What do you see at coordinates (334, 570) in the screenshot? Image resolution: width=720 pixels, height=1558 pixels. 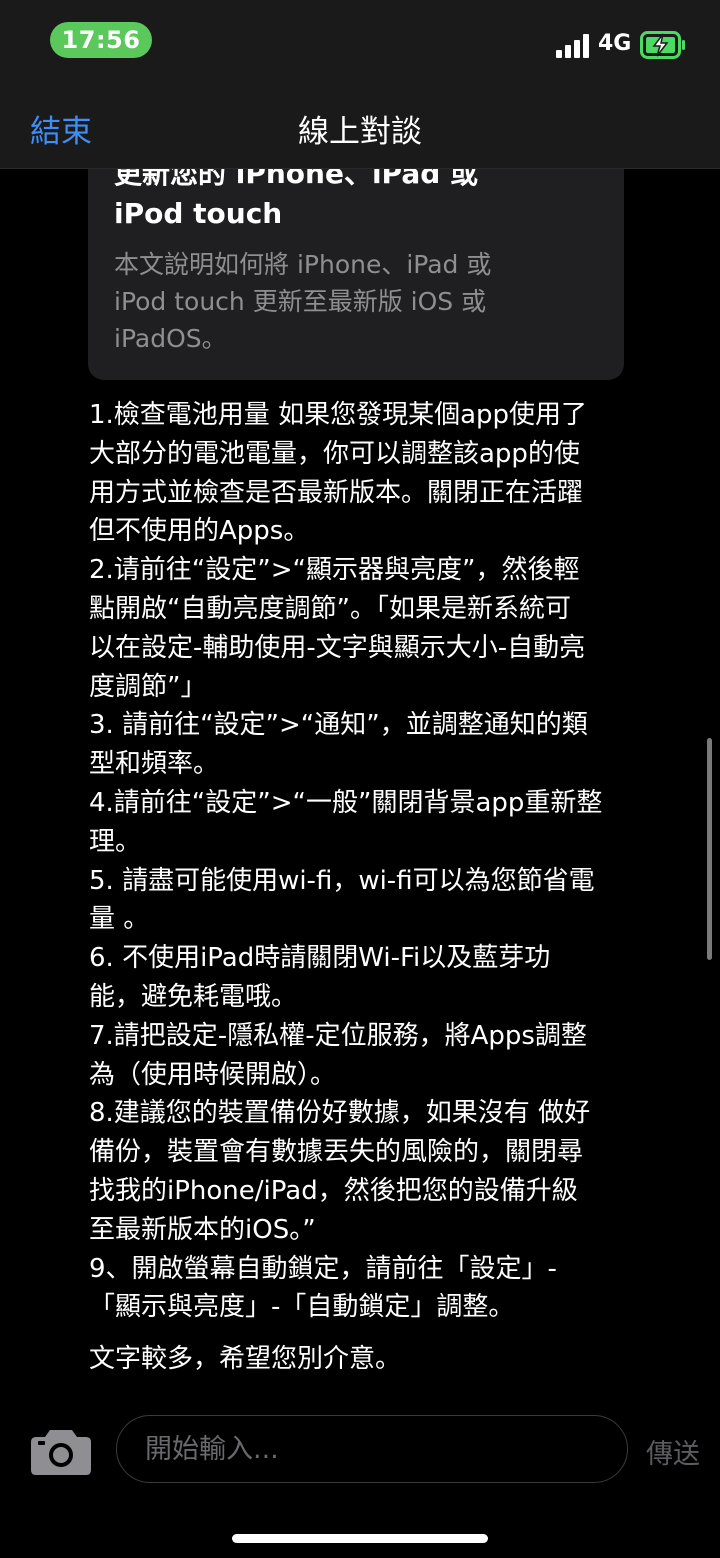 I see `agent-message-line: 2.请前往“設定”>“顯示器與亮度”，然後輕` at bounding box center [334, 570].